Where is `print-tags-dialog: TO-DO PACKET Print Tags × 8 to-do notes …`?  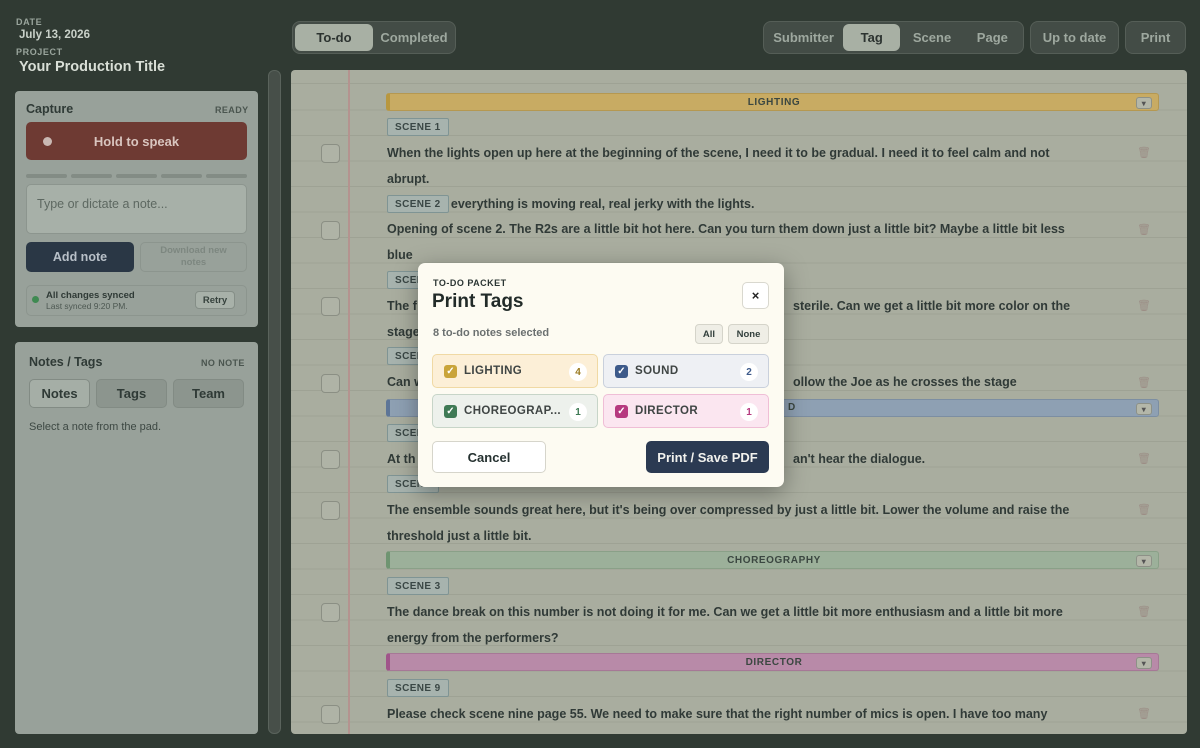
print-tags-dialog: TO-DO PACKET Print Tags × 8 to-do notes … is located at coordinates (601, 375).